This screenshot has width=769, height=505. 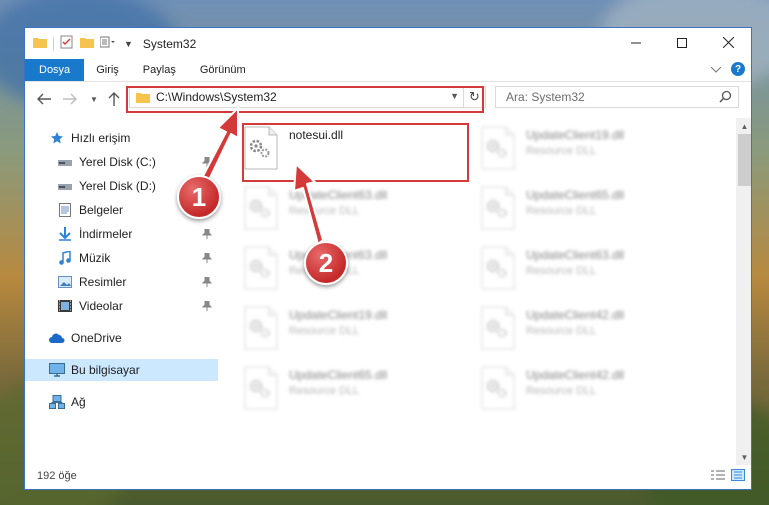 I want to click on back-button, so click(x=44, y=99).